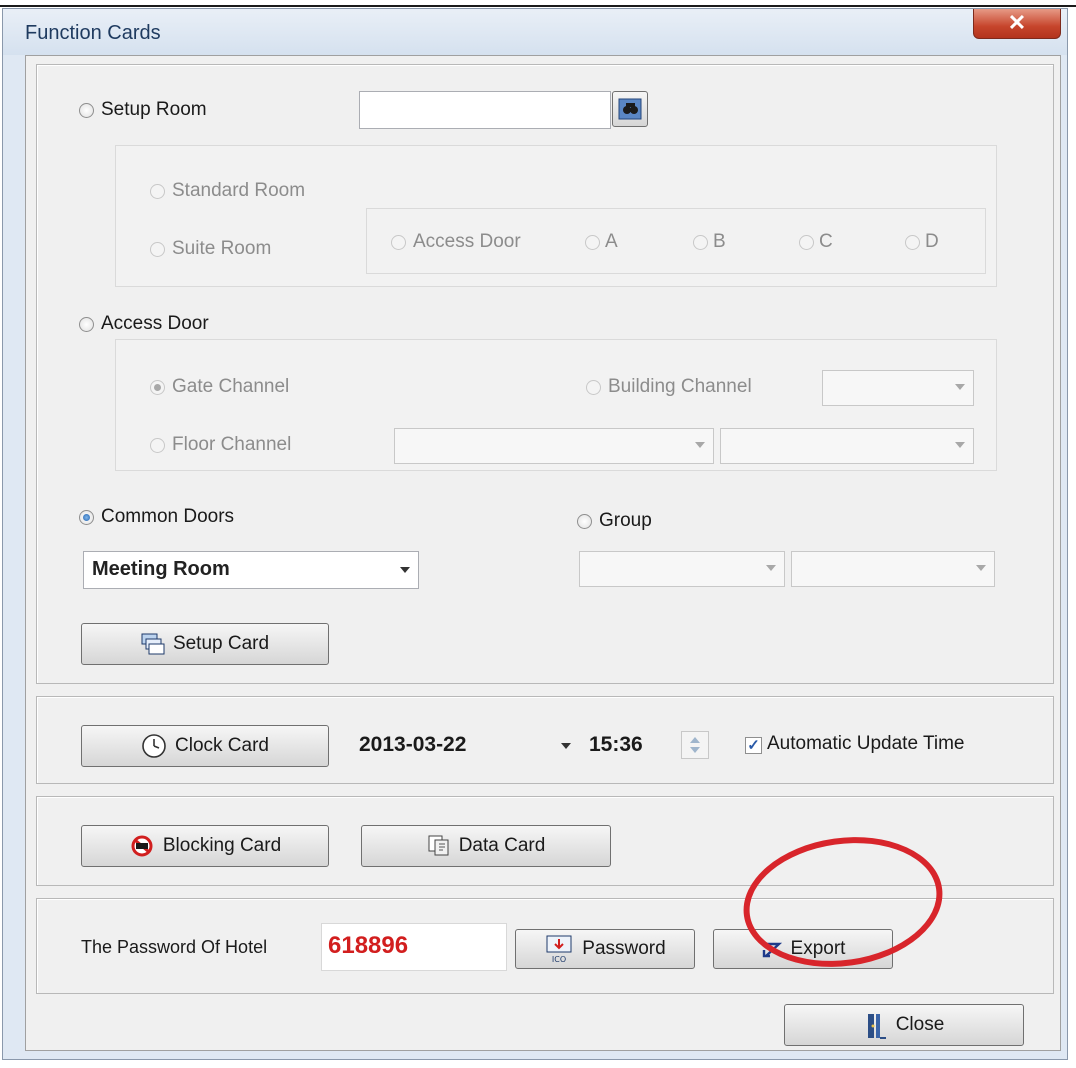 This screenshot has height=1068, width=1076. Describe the element at coordinates (826, 241) in the screenshot. I see `door-c-label: C` at that location.